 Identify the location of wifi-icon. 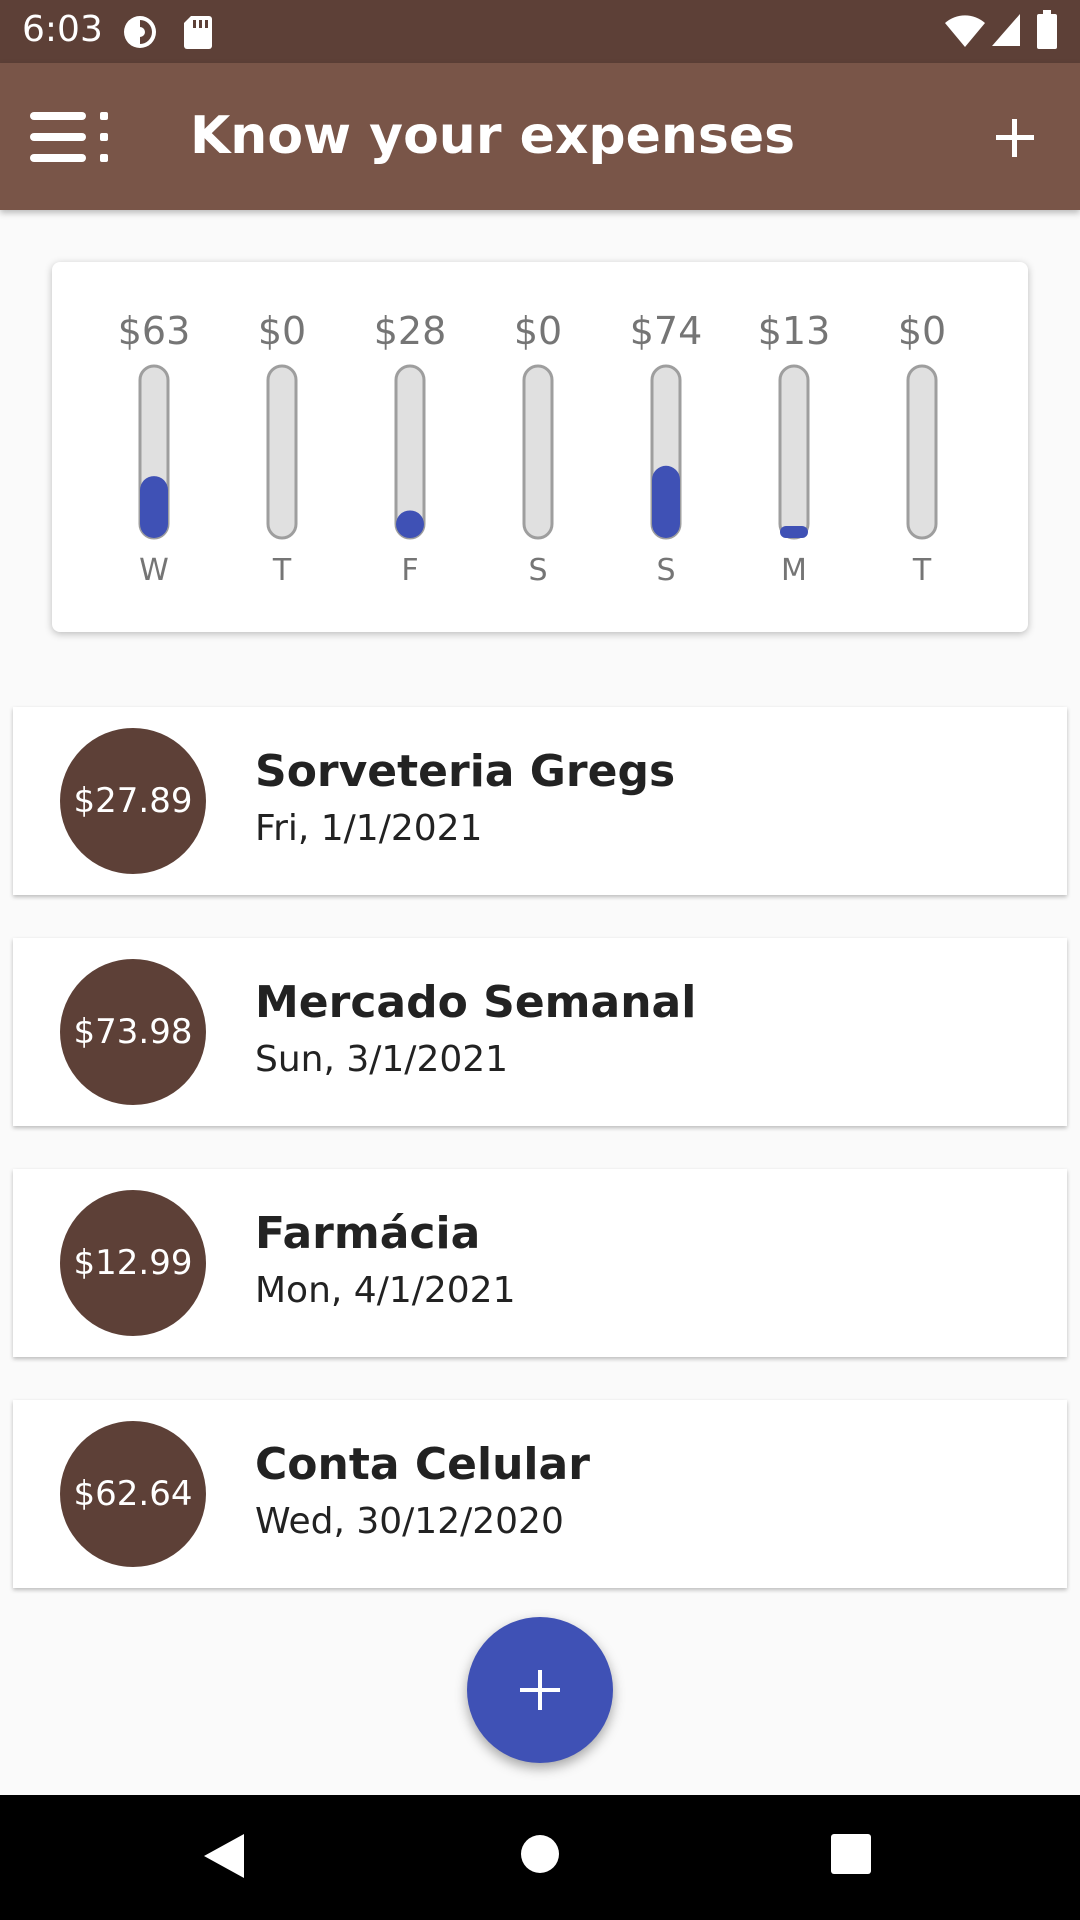
(965, 31).